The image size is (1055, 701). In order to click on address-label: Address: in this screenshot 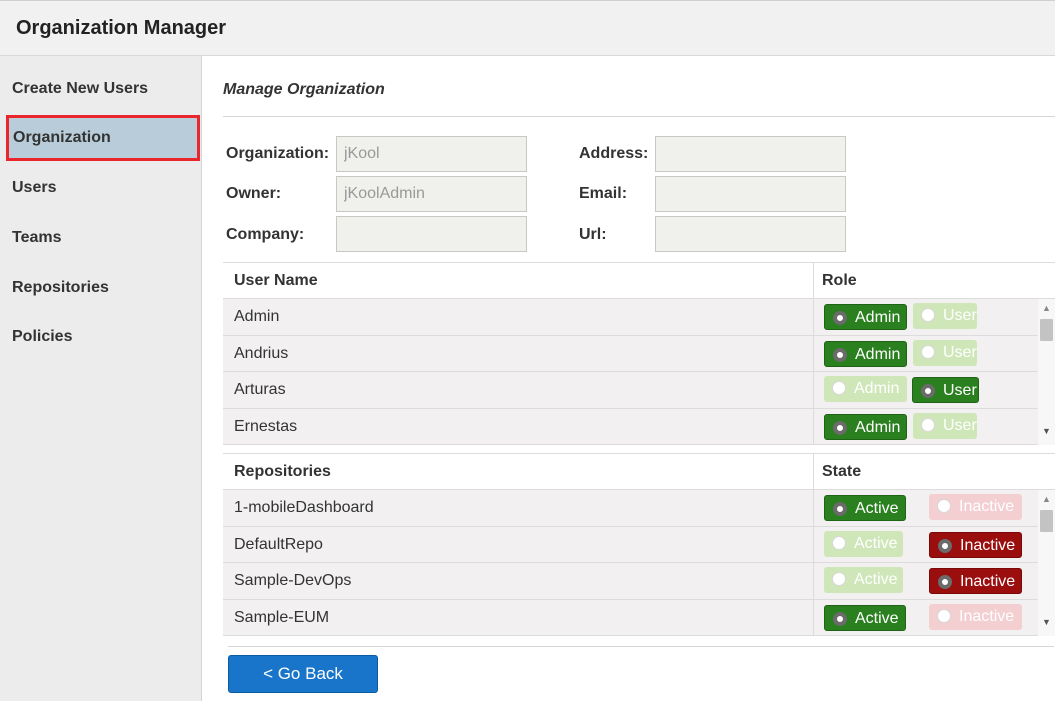, I will do `click(614, 153)`.